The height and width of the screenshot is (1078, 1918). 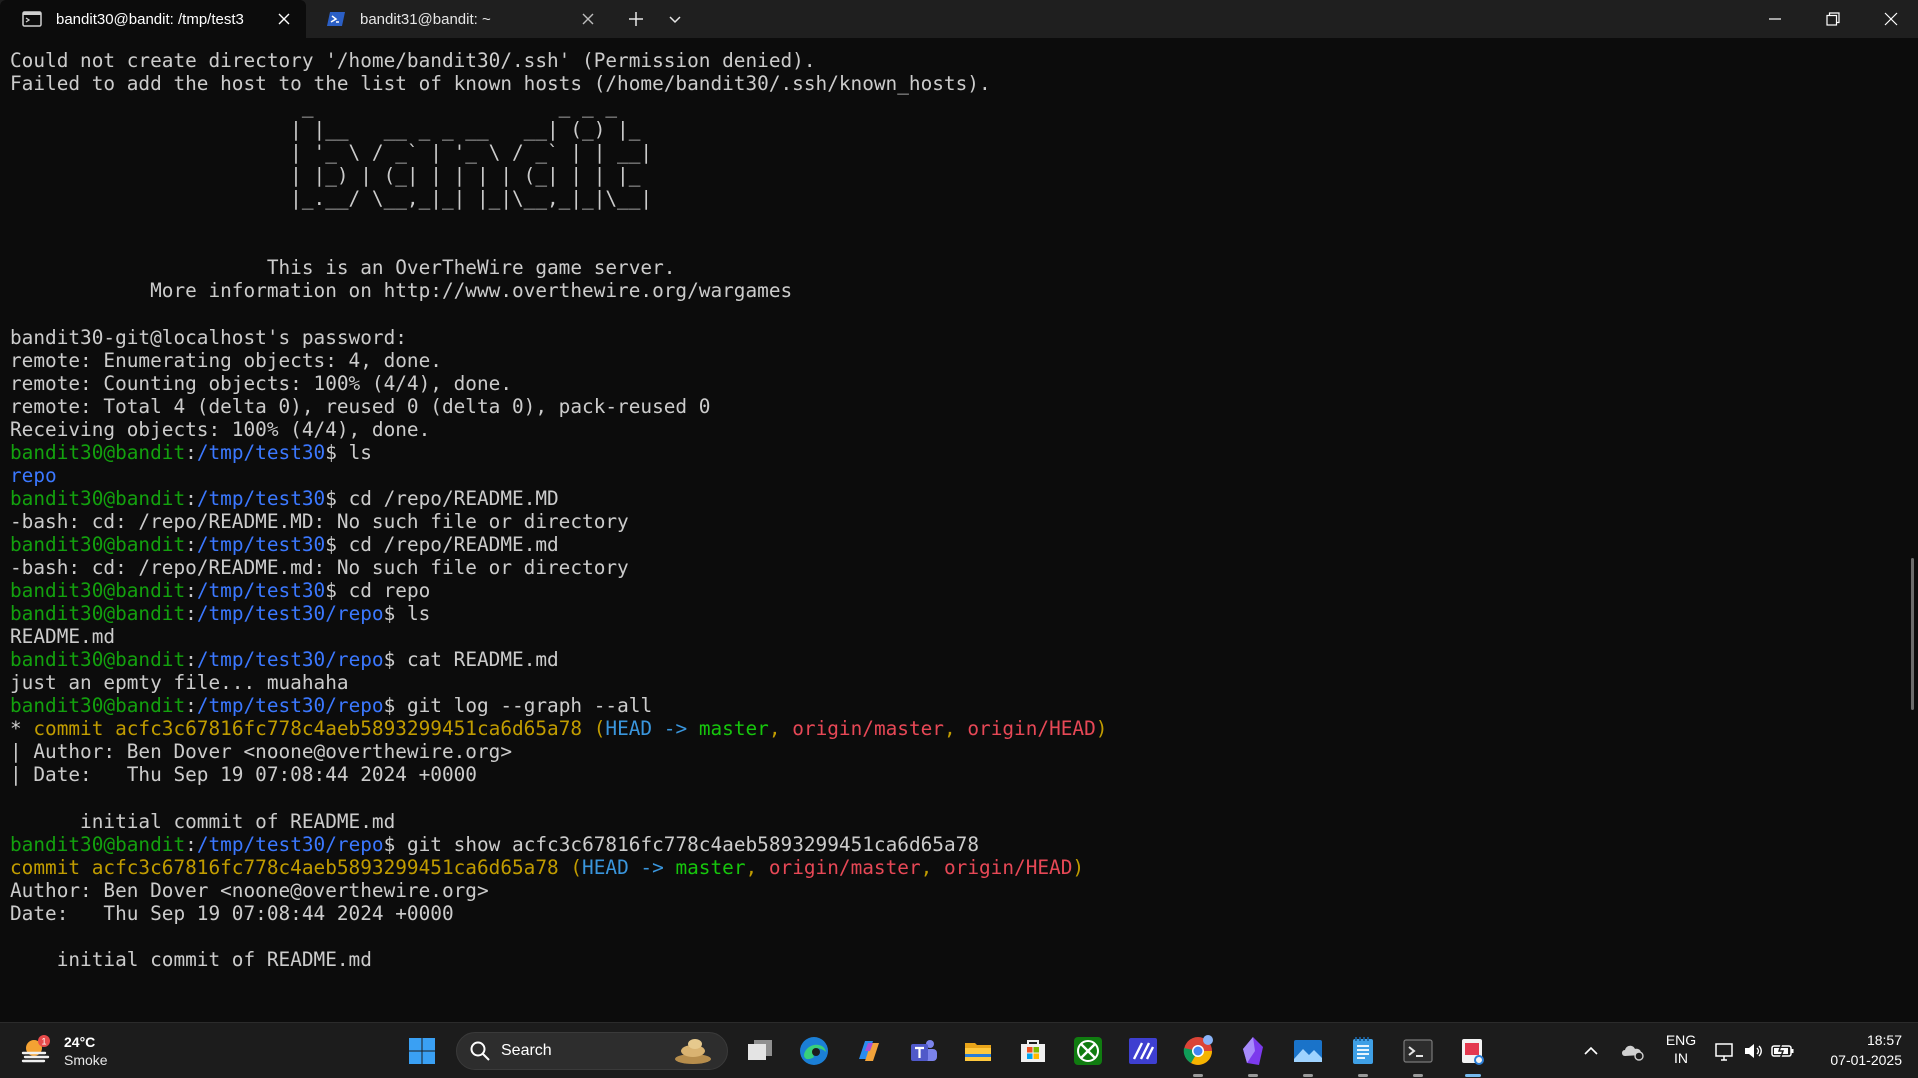 What do you see at coordinates (675, 19) in the screenshot?
I see `chevron-down-icon` at bounding box center [675, 19].